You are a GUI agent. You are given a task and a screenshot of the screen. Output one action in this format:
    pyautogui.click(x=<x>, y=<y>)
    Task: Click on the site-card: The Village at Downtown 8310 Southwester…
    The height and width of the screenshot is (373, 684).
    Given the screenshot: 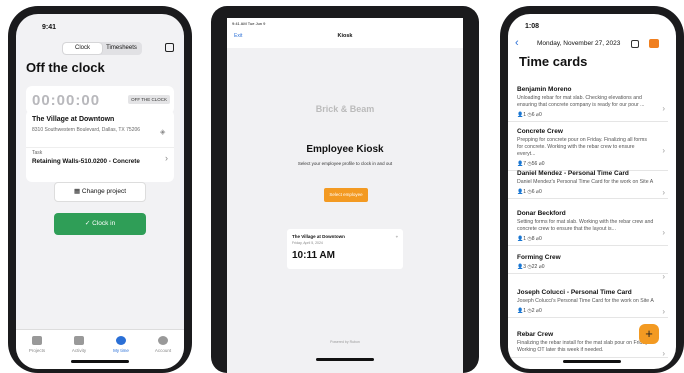 What is the action you would take?
    pyautogui.click(x=100, y=146)
    